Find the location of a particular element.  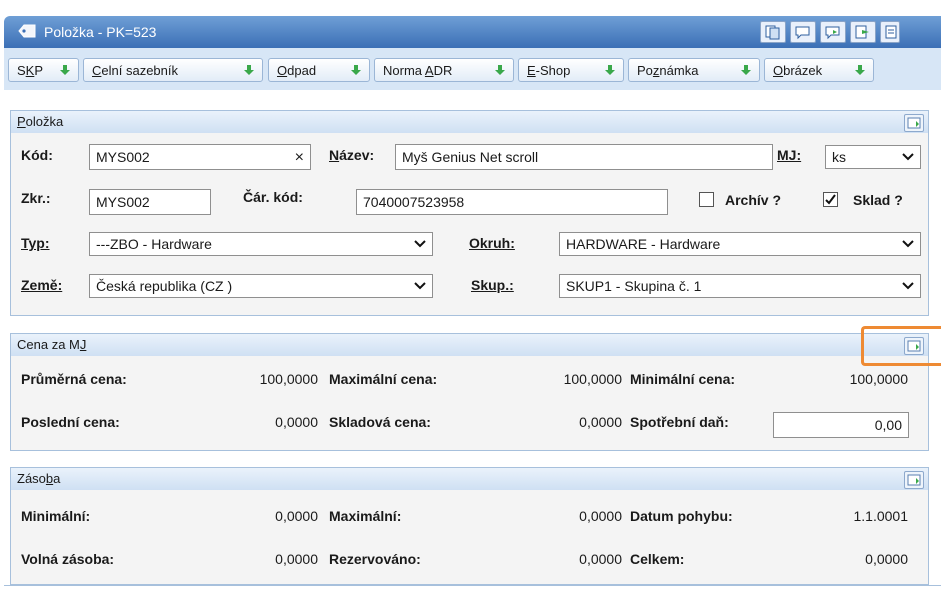

maximalni-cena-label: Maximální cena: is located at coordinates (383, 379).